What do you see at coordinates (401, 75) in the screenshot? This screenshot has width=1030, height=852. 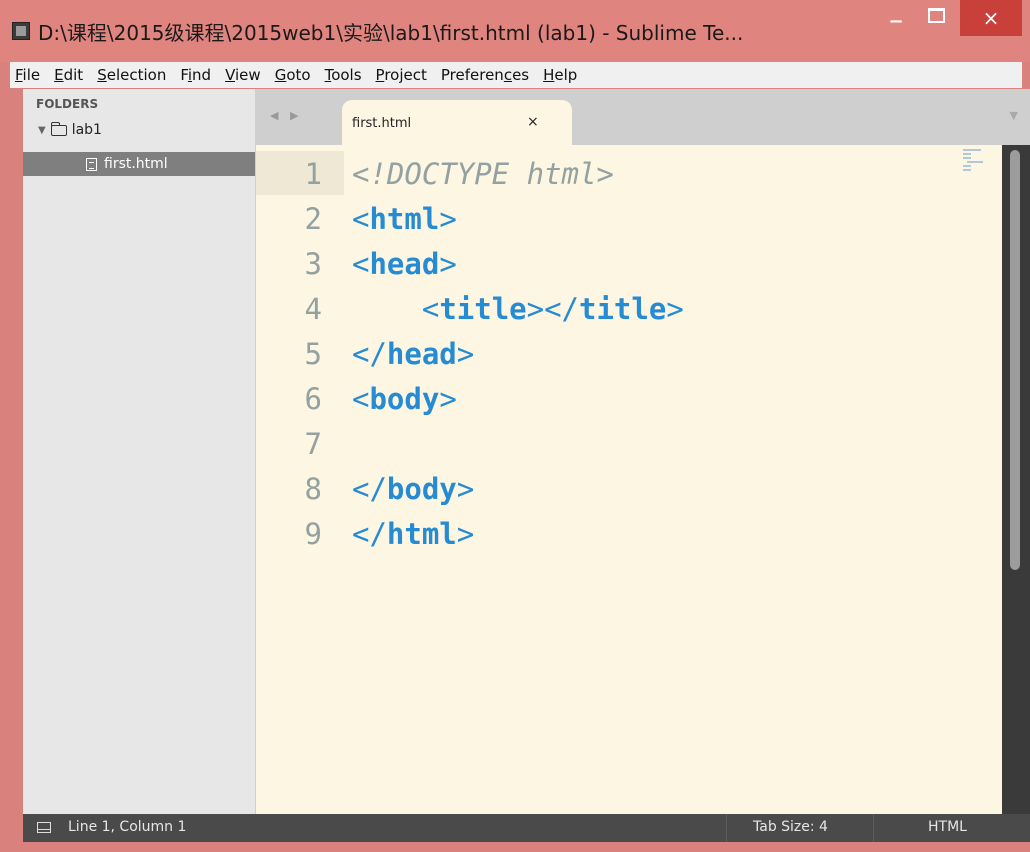 I see `menu-project: Project` at bounding box center [401, 75].